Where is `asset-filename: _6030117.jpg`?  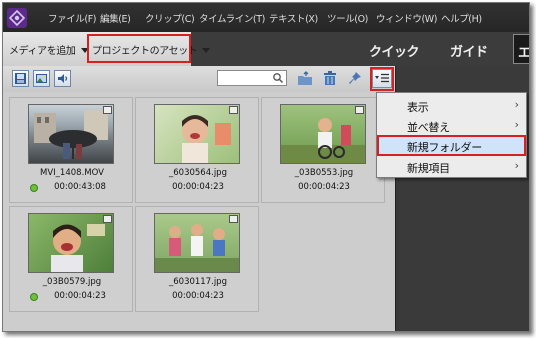 asset-filename: _6030117.jpg is located at coordinates (198, 282).